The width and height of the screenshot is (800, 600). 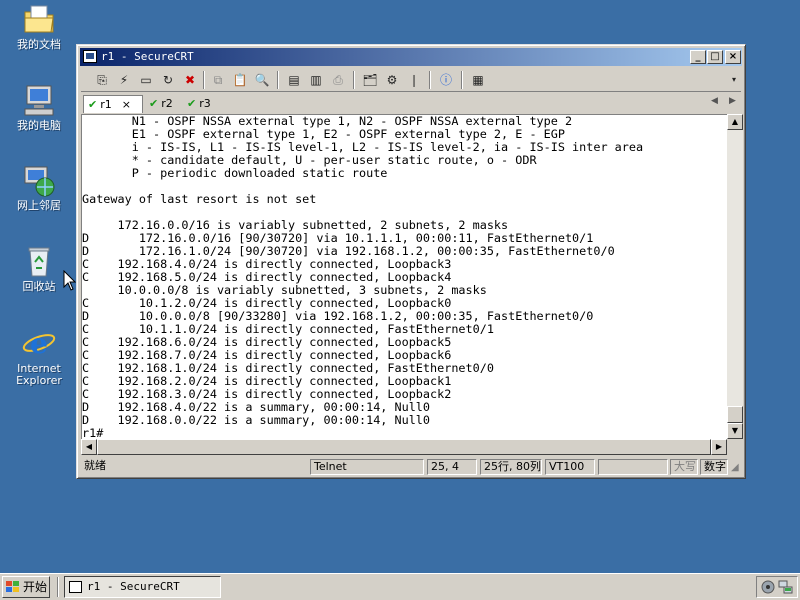 I want to click on toolbar: ⎘ ⚡ ▭ ↻ ✖ ⧉ 📋 🔍 ▤ ▥ ⎙ 🗂 ⚙ ❘ ⓘ ▦ ▾, so click(x=411, y=80).